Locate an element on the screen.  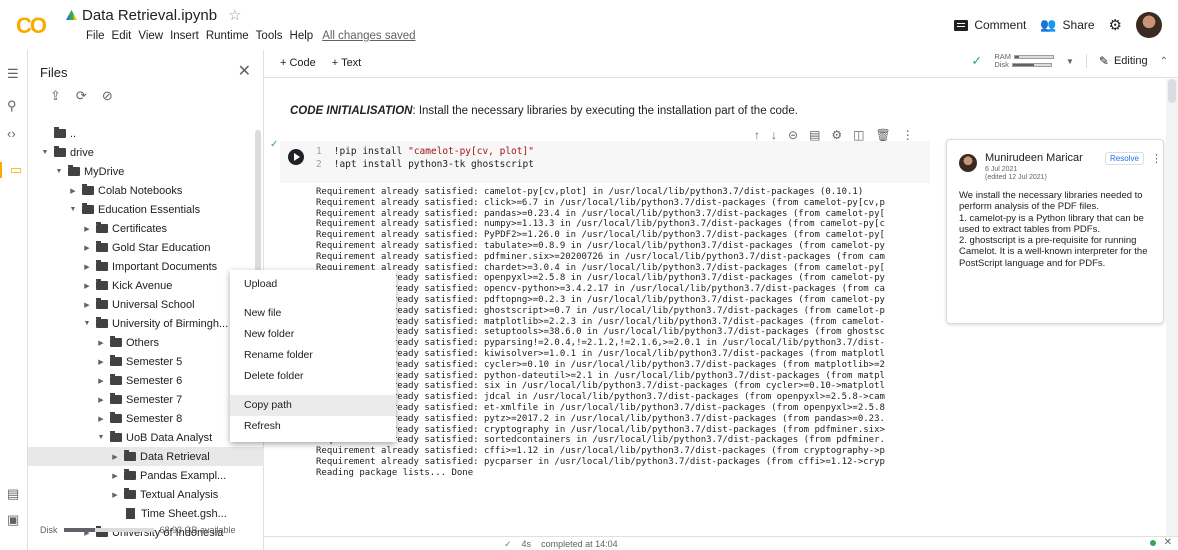
file-tree-item: ▶ Data Retrieval is located at coordinates (146, 456).